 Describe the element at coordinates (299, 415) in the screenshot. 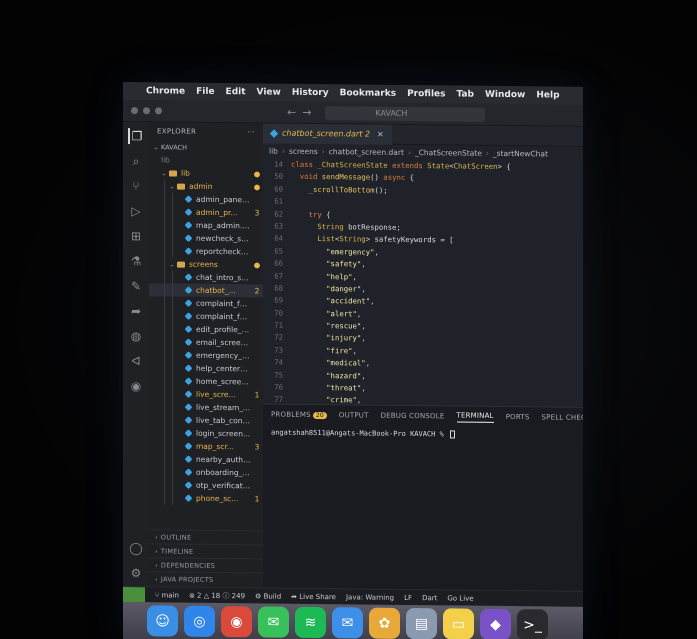

I see `panel-tab-problems: PROBLEMS 20` at that location.